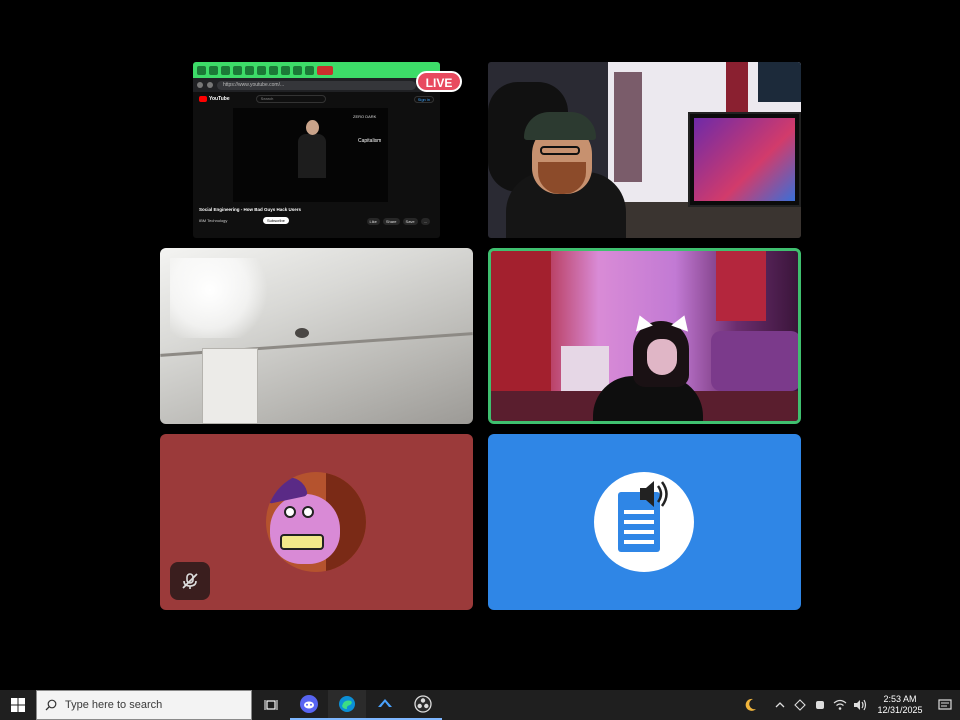  What do you see at coordinates (210, 85) in the screenshot?
I see `reload-icon` at bounding box center [210, 85].